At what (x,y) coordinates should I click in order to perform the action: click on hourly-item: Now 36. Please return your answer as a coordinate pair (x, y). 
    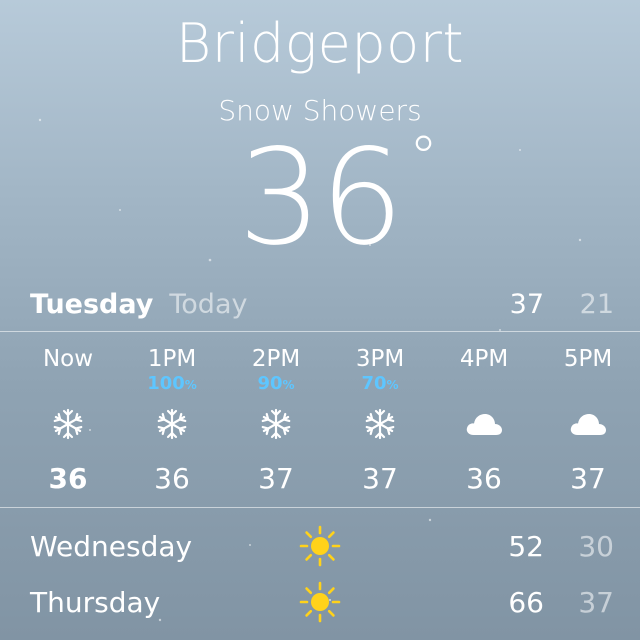
    Looking at the image, I should click on (68, 424).